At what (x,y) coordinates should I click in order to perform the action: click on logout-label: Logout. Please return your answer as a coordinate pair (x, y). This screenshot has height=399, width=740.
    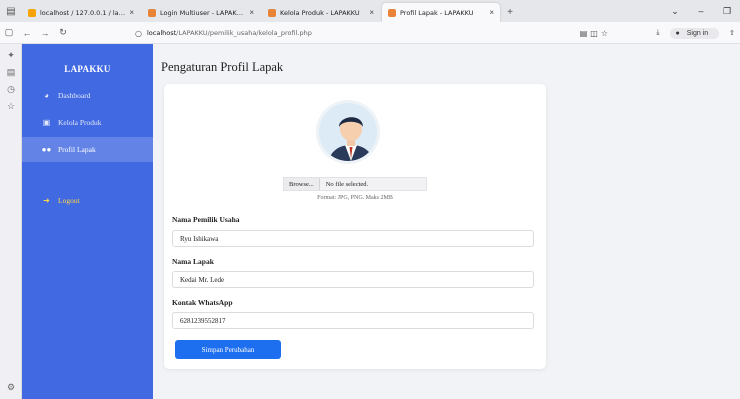
    Looking at the image, I should click on (69, 200).